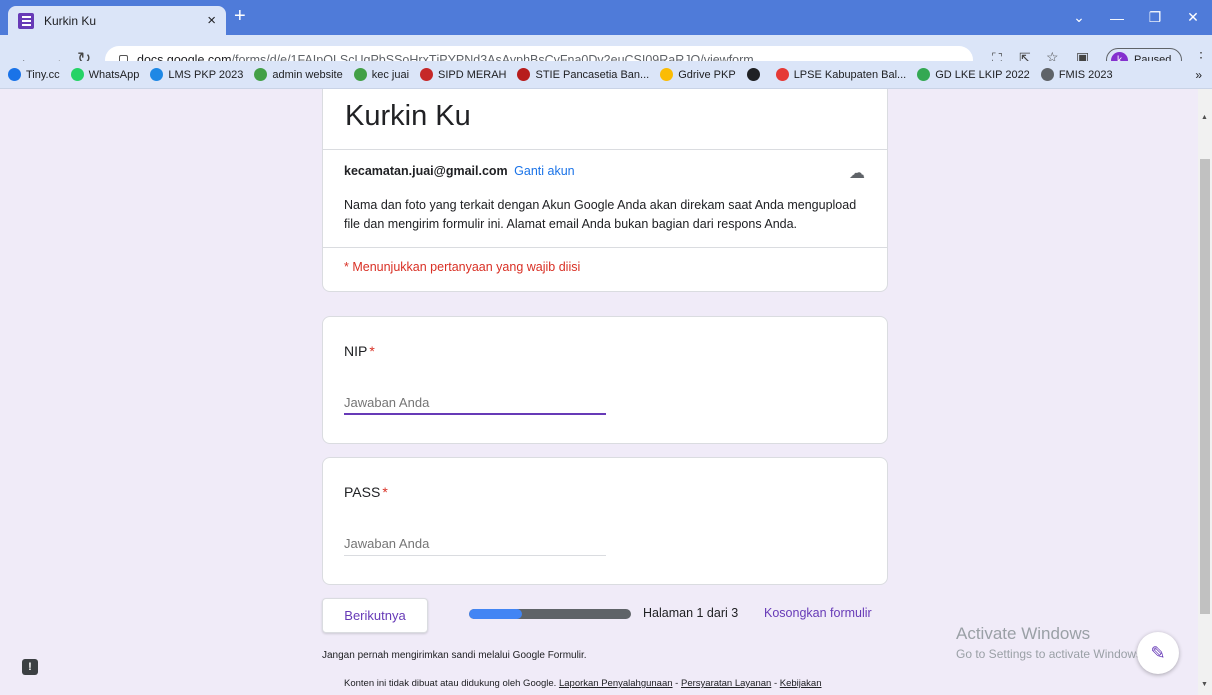 The height and width of the screenshot is (695, 1212). Describe the element at coordinates (1158, 653) in the screenshot. I see `edit-pencil-icon: ✎` at that location.